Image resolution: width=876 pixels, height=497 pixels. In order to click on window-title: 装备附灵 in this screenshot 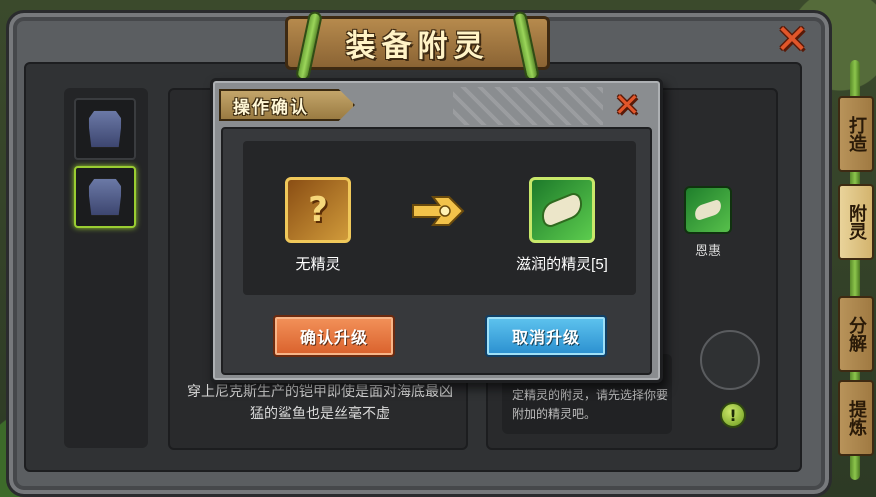, I will do `click(417, 46)`.